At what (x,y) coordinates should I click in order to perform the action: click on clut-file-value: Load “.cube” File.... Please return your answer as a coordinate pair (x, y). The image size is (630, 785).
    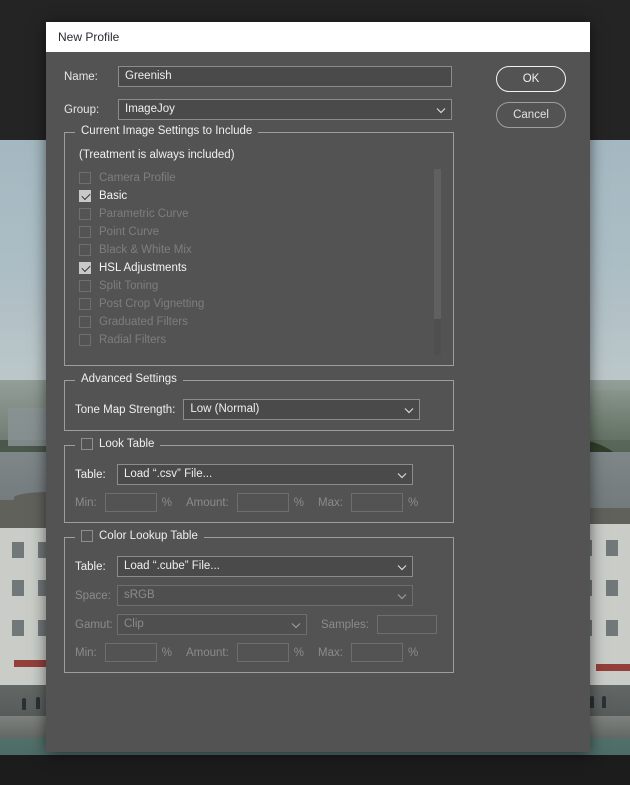
    Looking at the image, I should click on (172, 566).